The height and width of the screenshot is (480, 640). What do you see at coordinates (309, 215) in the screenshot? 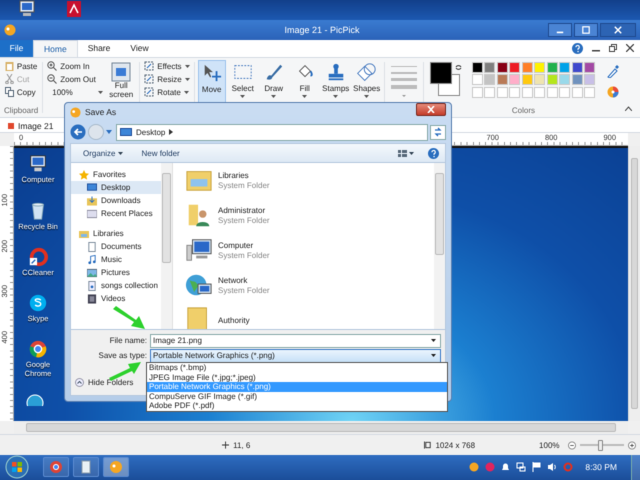
I see `folder-item: Administrator System Folder` at bounding box center [309, 215].